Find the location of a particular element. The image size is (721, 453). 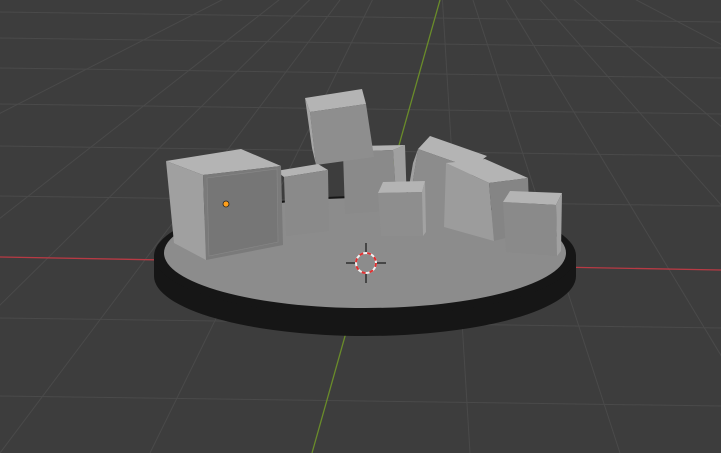

cube-active is located at coordinates (224, 204).